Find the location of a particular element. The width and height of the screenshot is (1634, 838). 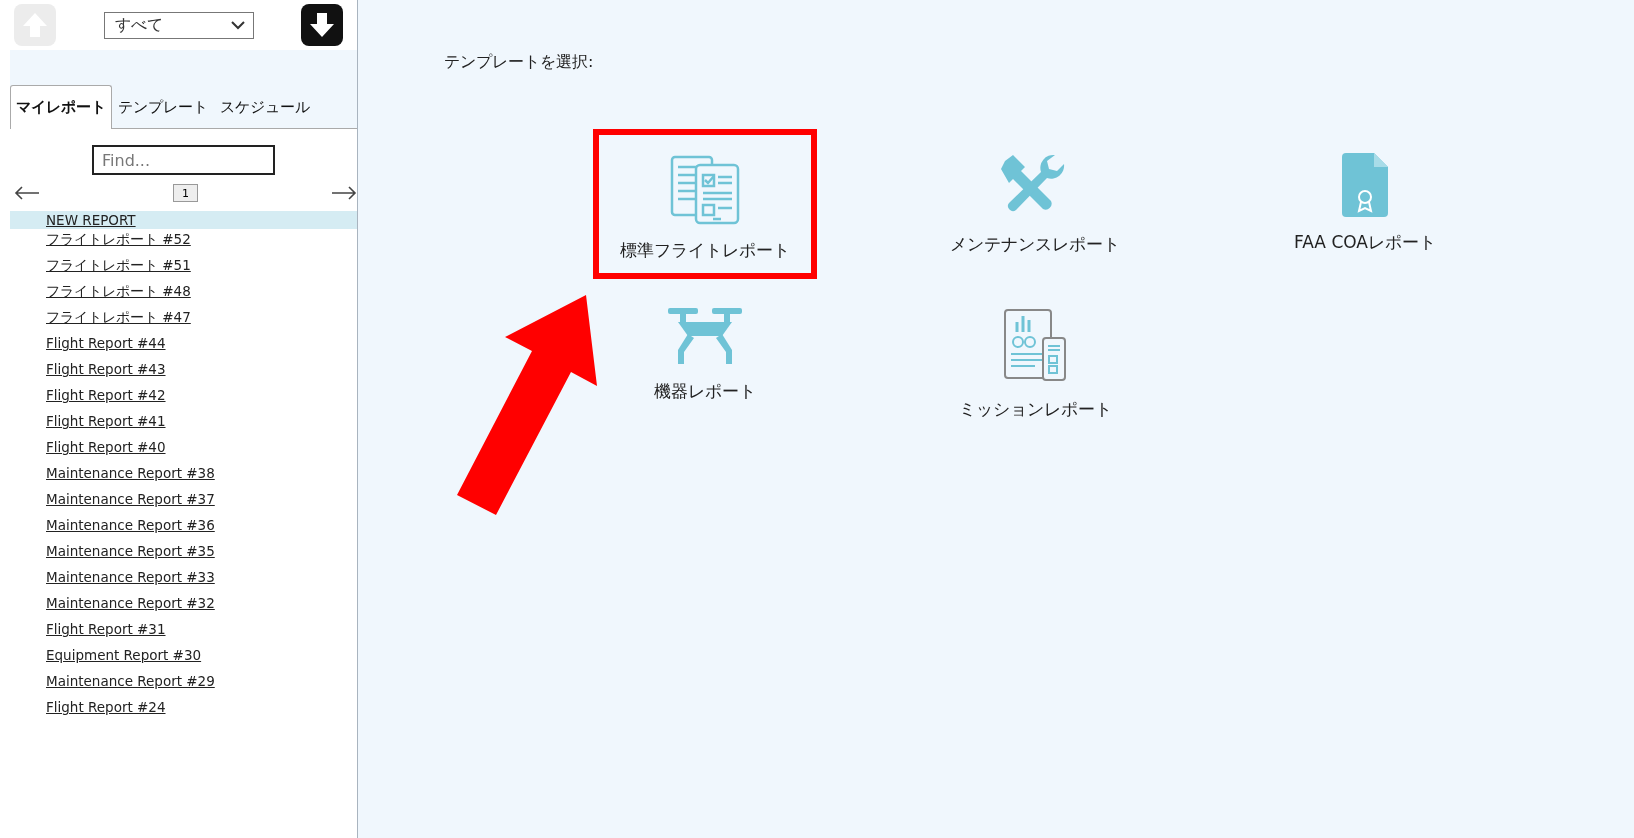

report-link: Maintenance Report #38 is located at coordinates (130, 473).